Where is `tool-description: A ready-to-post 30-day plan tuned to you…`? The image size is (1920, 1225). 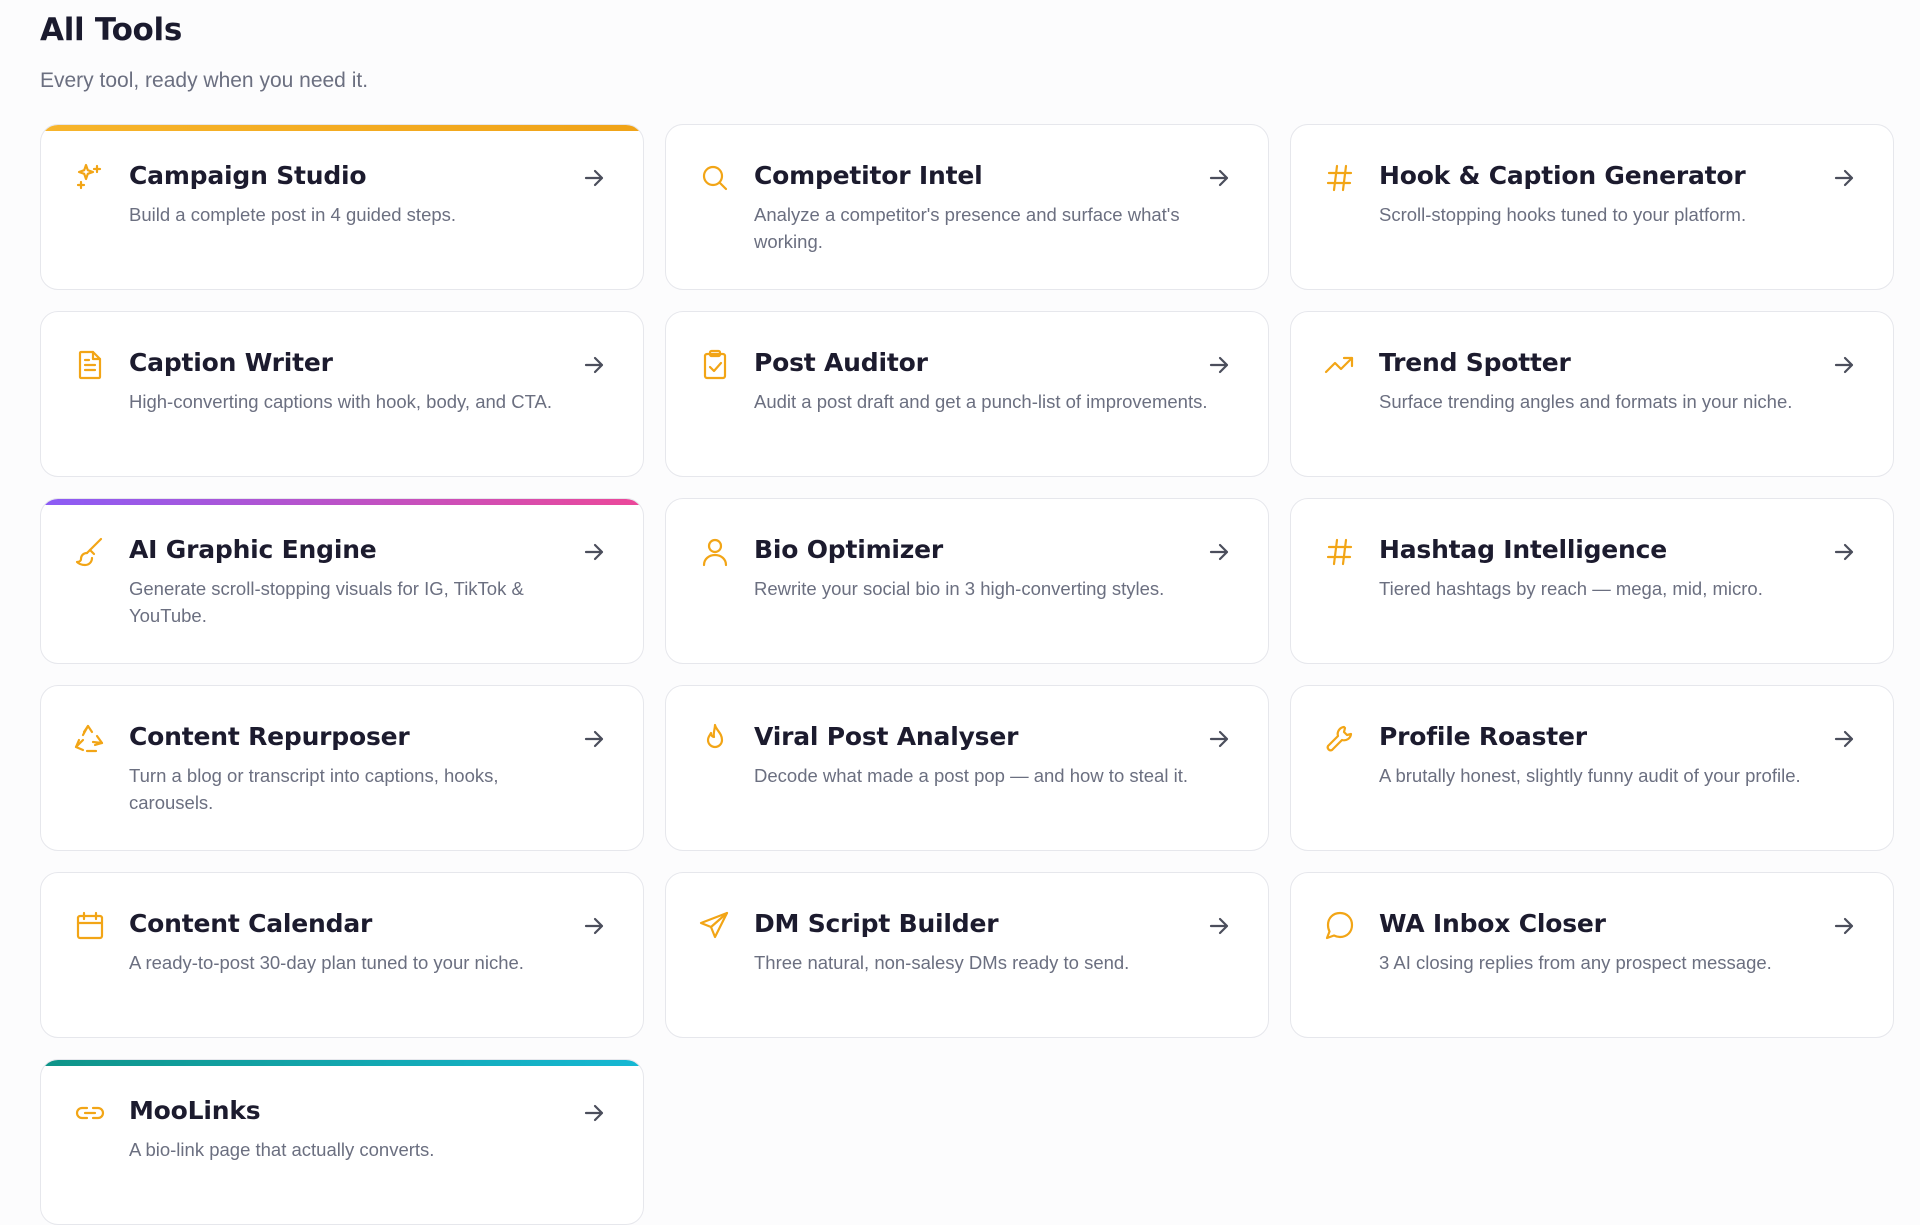 tool-description: A ready-to-post 30-day plan tuned to you… is located at coordinates (326, 962).